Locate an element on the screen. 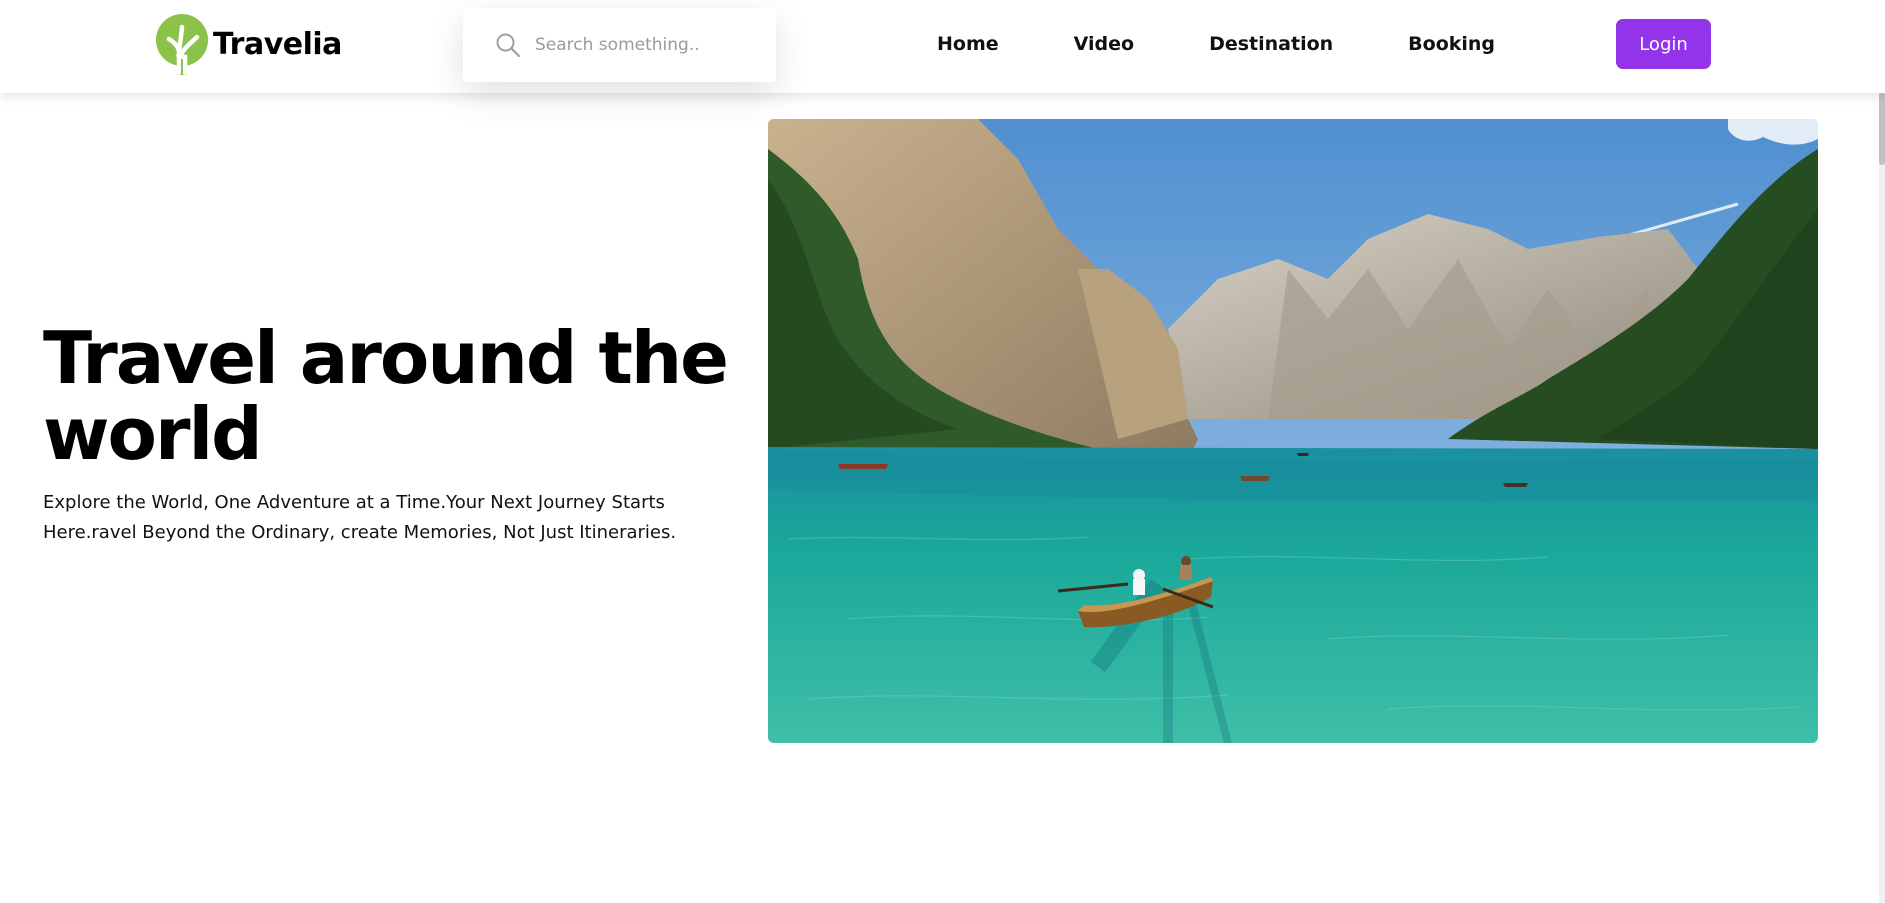 Image resolution: width=1885 pixels, height=903 pixels. nav-item-booking: Booking is located at coordinates (1451, 44).